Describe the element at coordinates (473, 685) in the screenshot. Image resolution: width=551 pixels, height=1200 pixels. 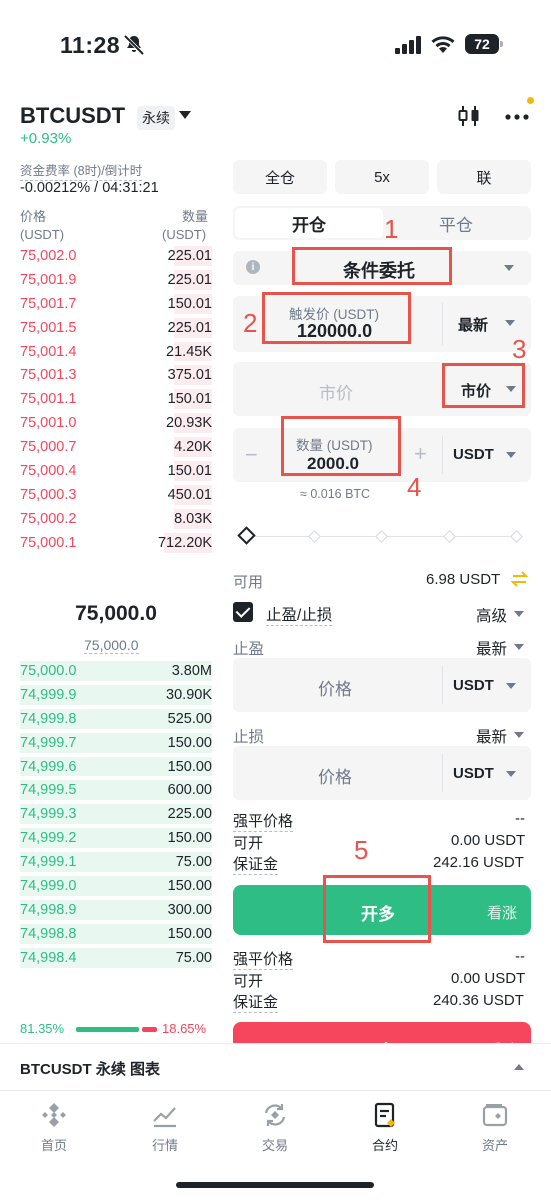
I see `take-profit-unit-select: USDT` at that location.